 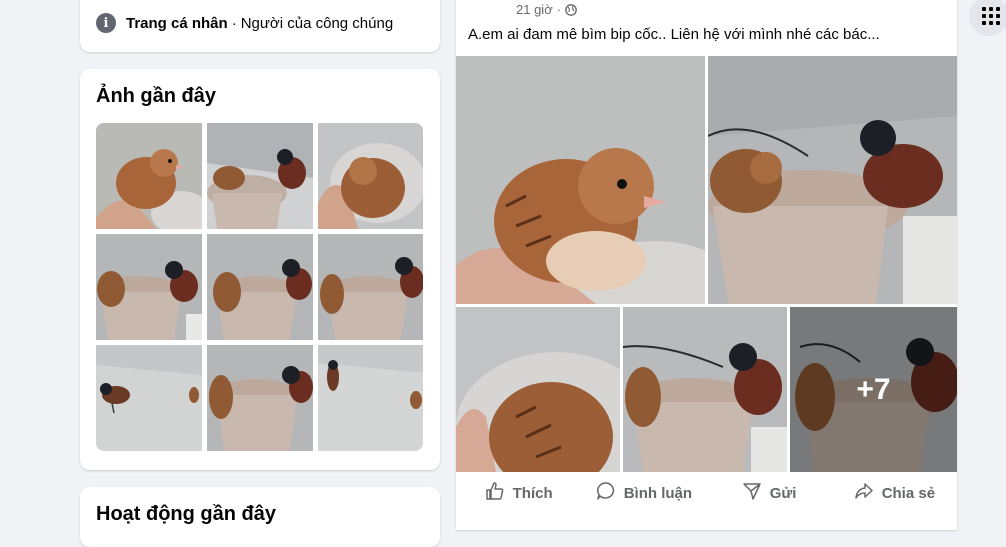 What do you see at coordinates (534, 9) in the screenshot?
I see `post-time: 21 giờ` at bounding box center [534, 9].